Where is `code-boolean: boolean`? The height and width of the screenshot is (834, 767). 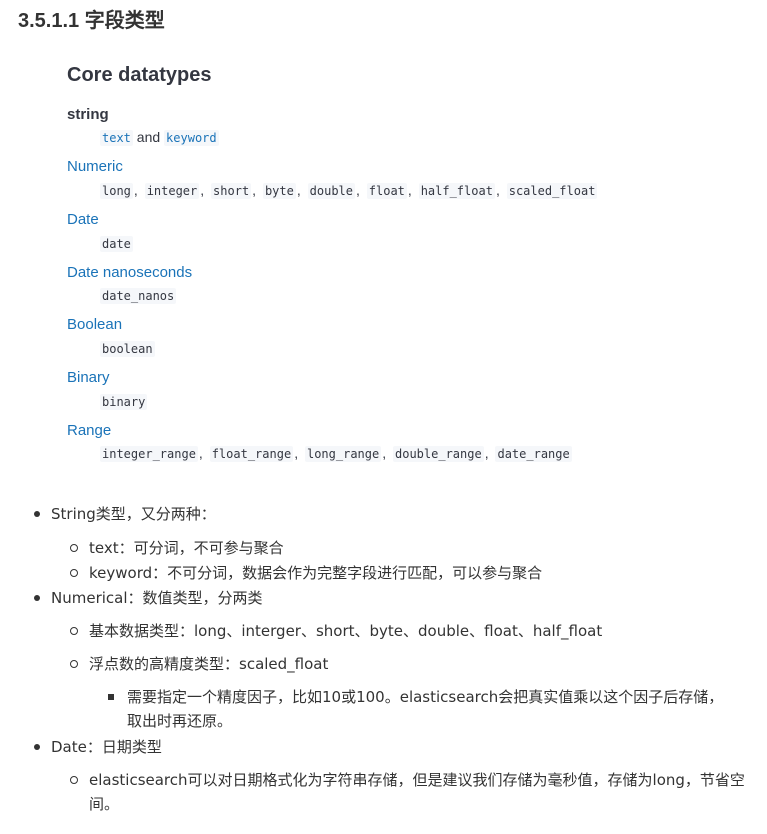
code-boolean: boolean is located at coordinates (127, 349).